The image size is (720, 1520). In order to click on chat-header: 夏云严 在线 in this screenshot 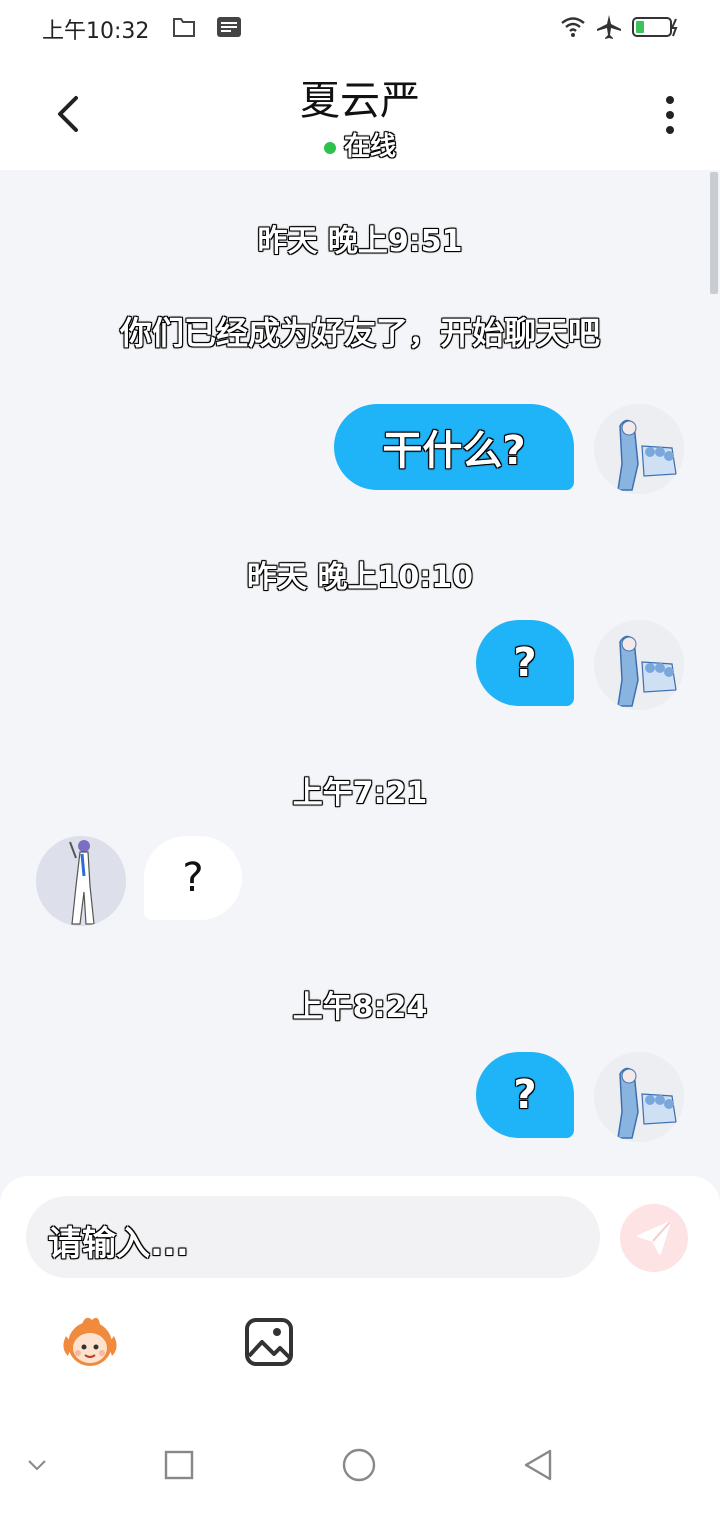, I will do `click(360, 113)`.